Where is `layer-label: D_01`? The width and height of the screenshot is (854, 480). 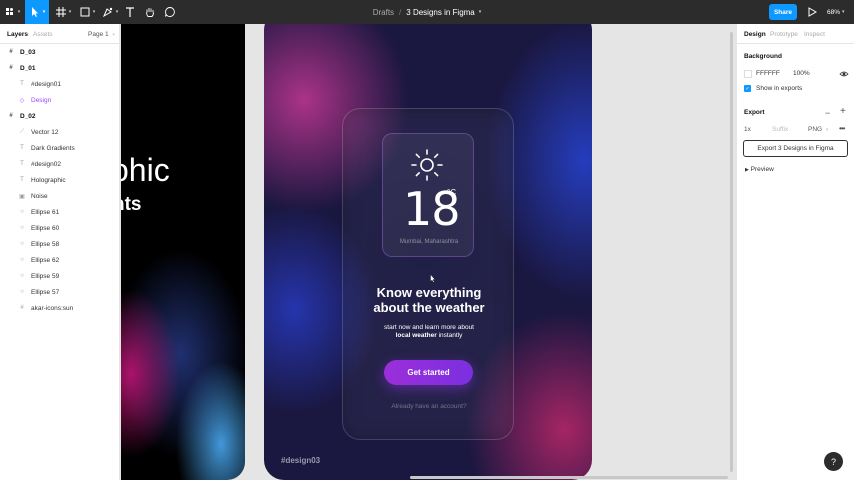
layer-label: D_01 is located at coordinates (28, 68).